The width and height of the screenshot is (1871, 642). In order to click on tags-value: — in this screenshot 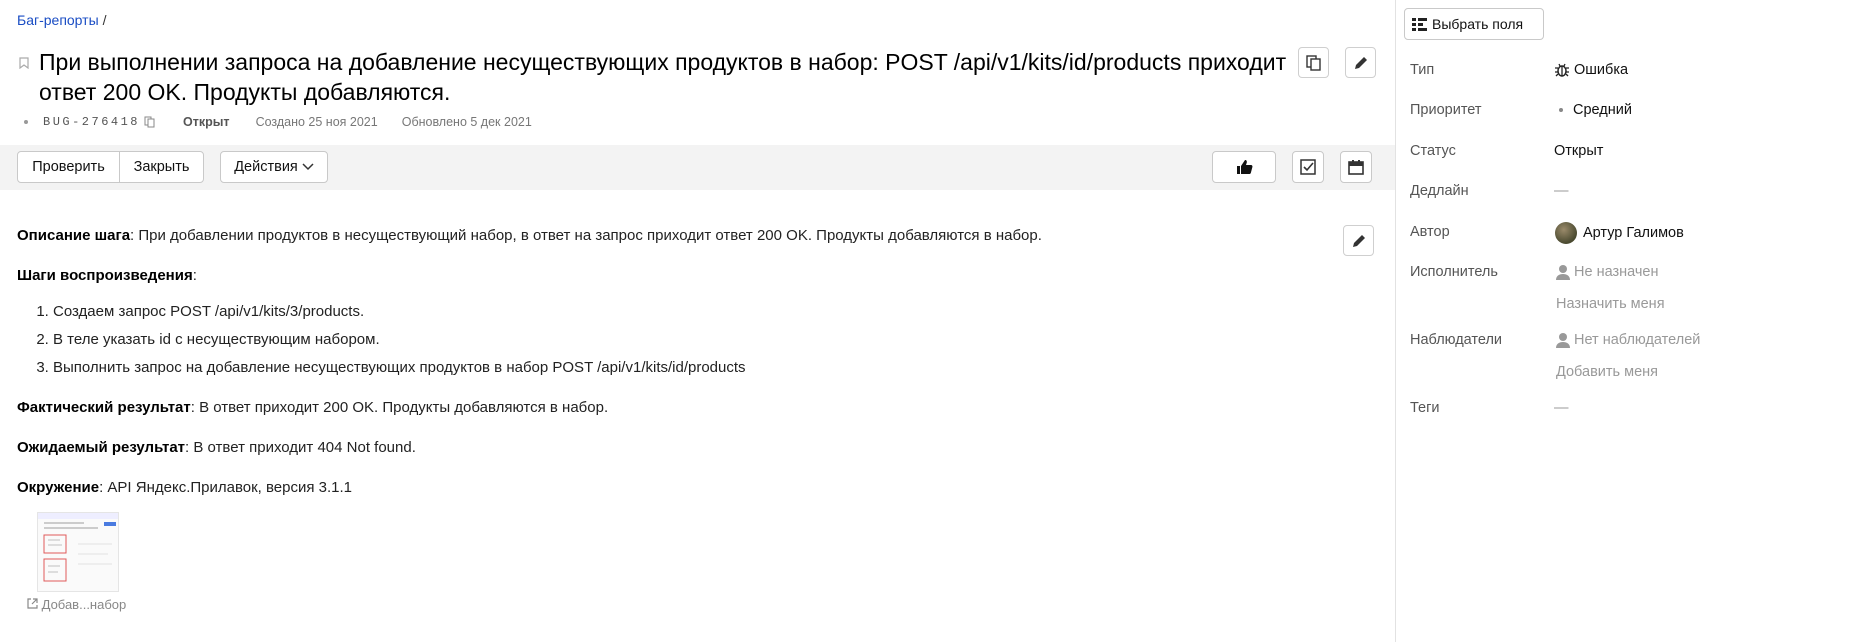, I will do `click(1561, 408)`.